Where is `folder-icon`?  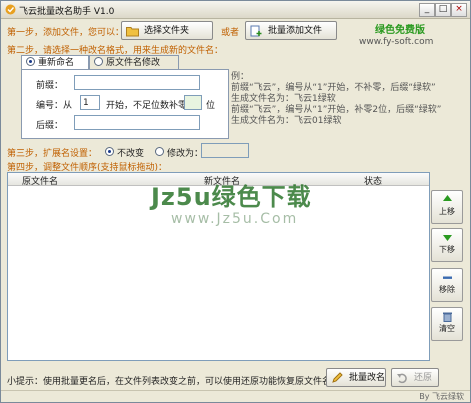
folder-icon is located at coordinates (132, 32).